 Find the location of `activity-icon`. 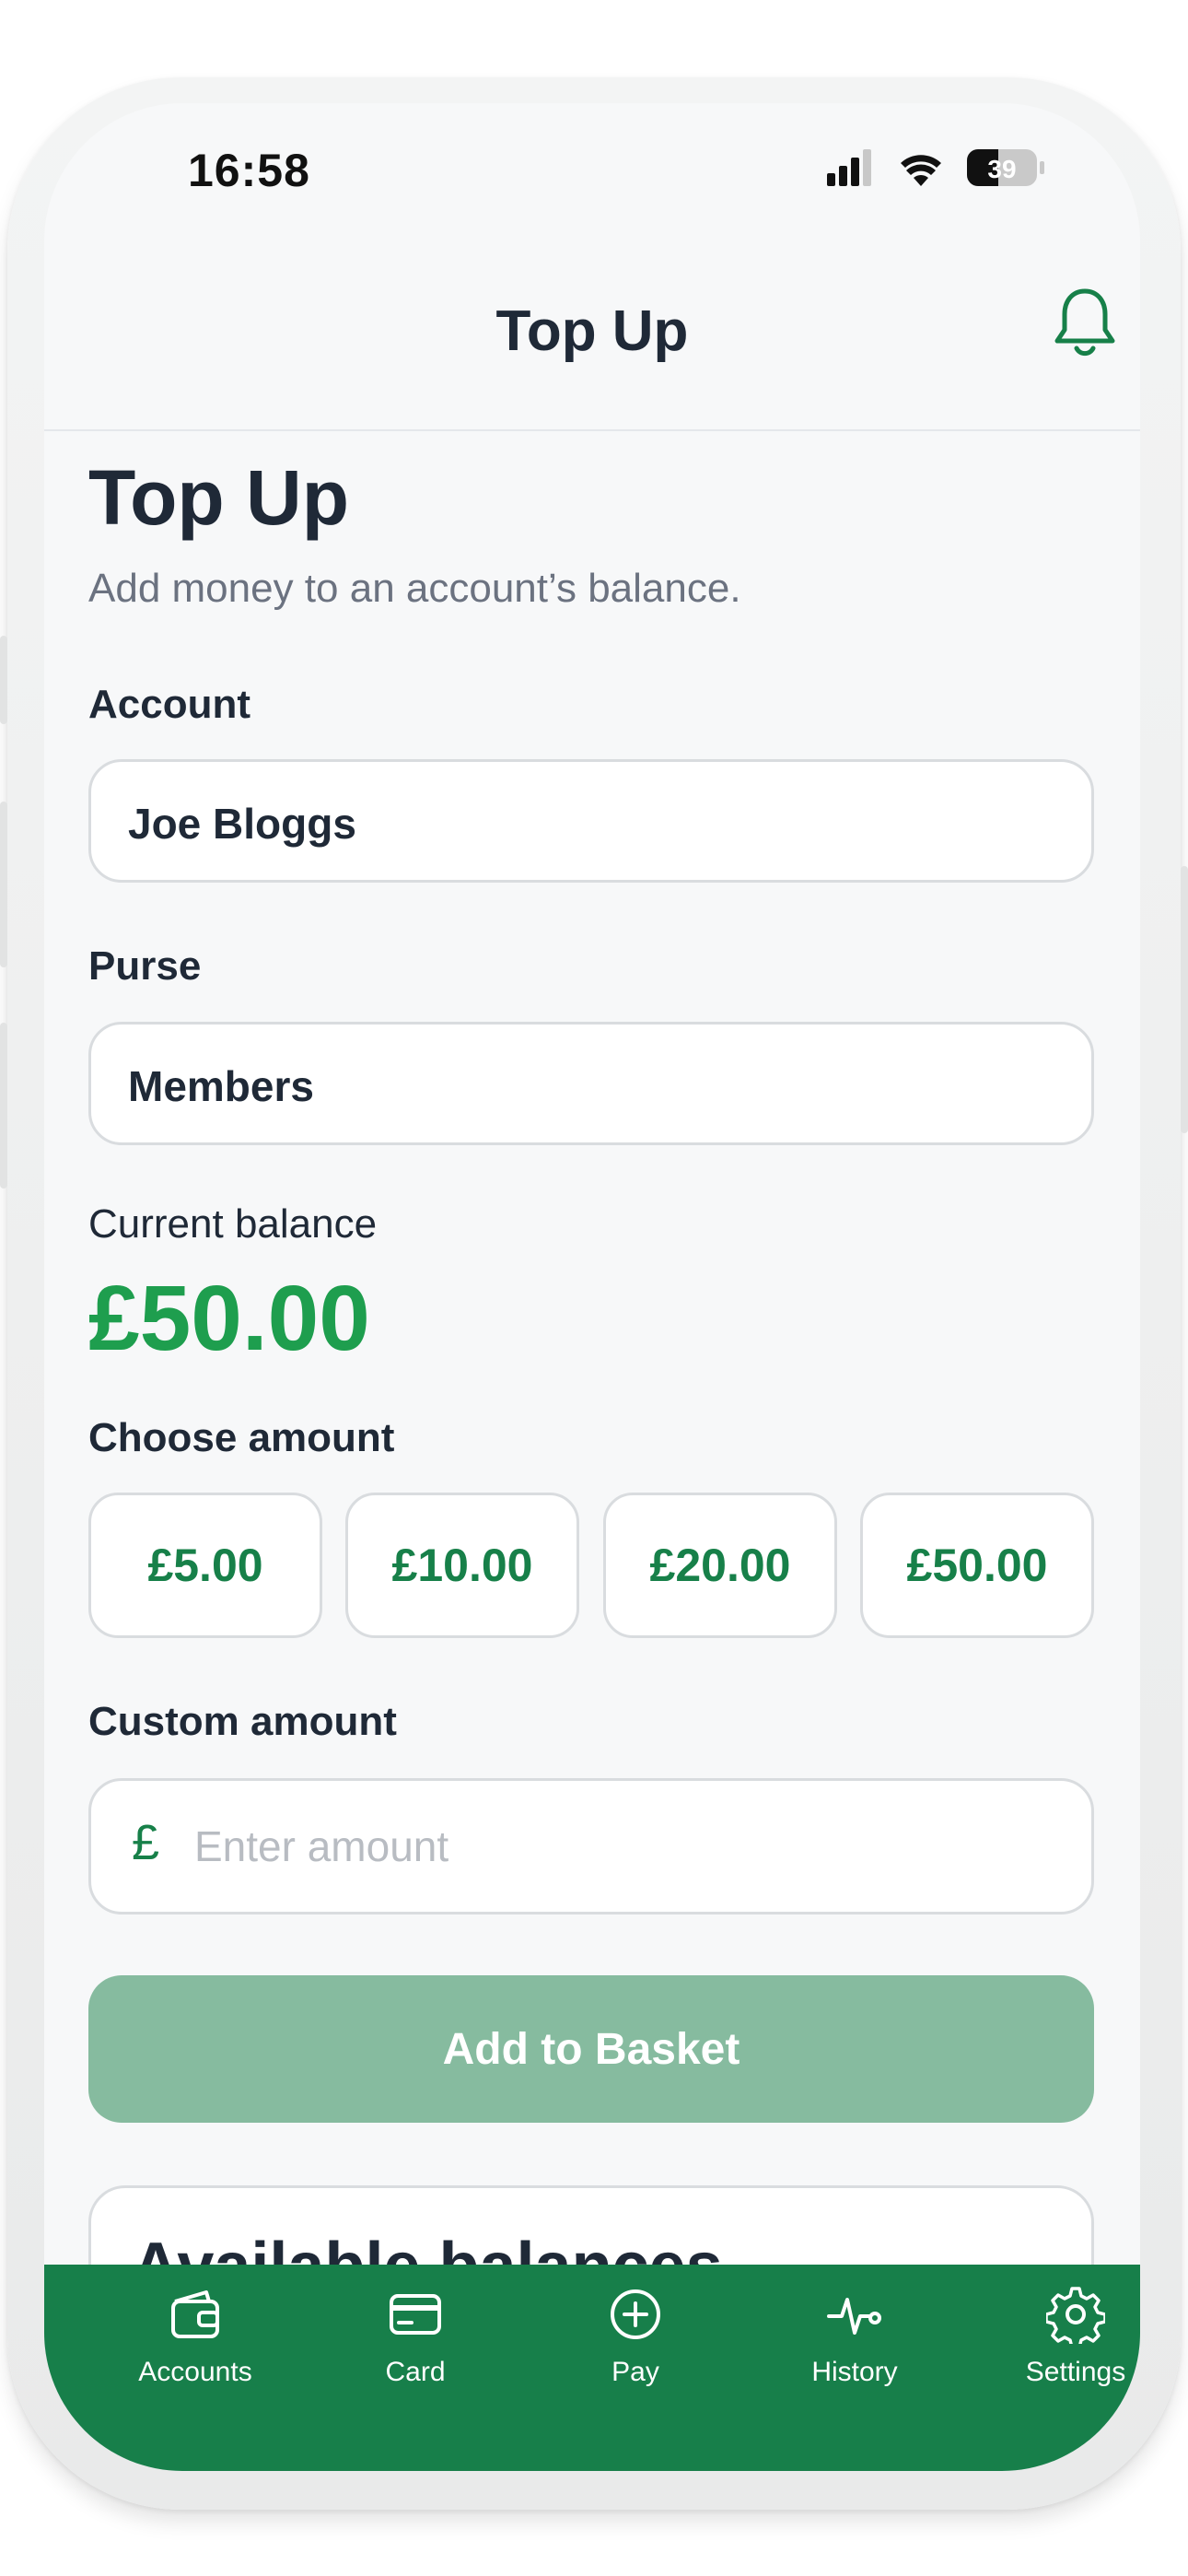

activity-icon is located at coordinates (854, 2316).